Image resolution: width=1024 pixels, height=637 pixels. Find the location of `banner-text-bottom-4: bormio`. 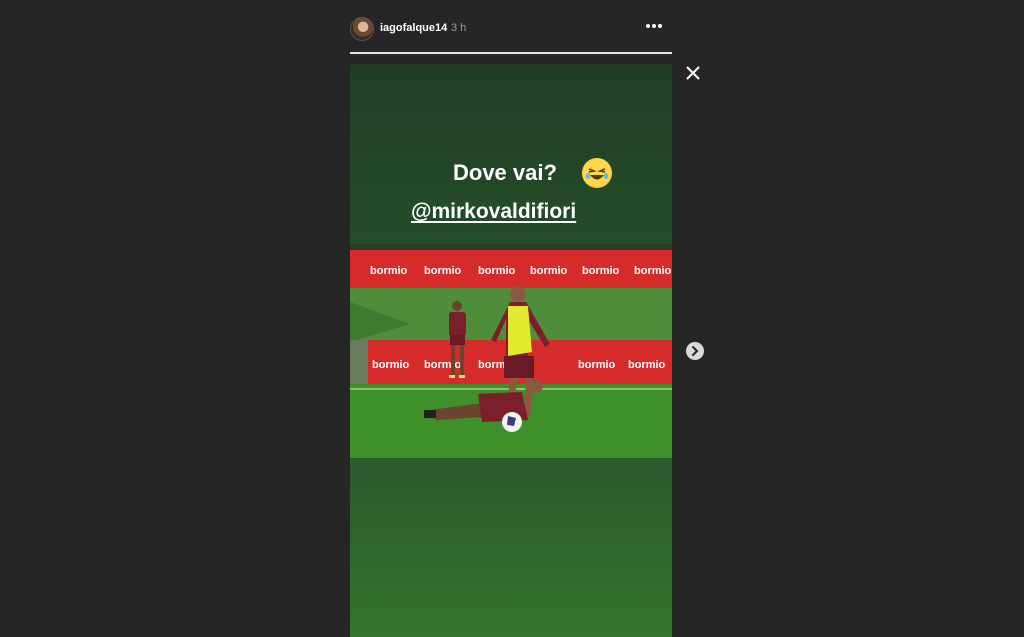

banner-text-bottom-4: bormio is located at coordinates (597, 365).